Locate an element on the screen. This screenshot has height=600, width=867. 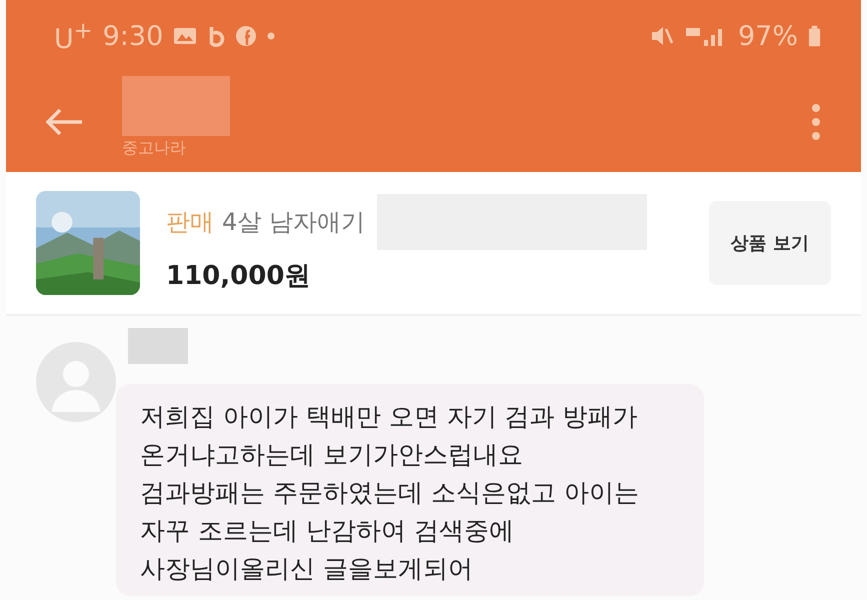
notification-dot-icon is located at coordinates (271, 36).